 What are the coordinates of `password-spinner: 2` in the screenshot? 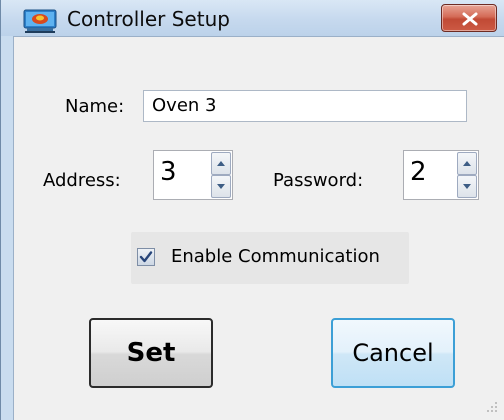 It's located at (441, 175).